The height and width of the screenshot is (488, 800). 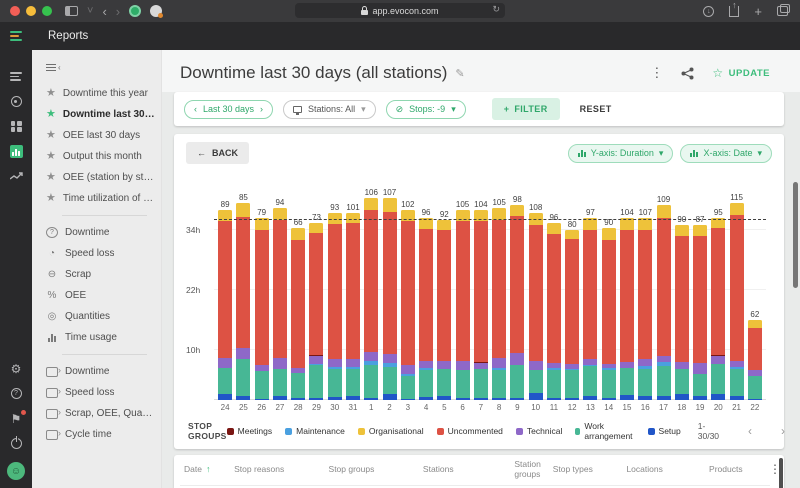 I want to click on back-button: ← BACK, so click(x=217, y=153).